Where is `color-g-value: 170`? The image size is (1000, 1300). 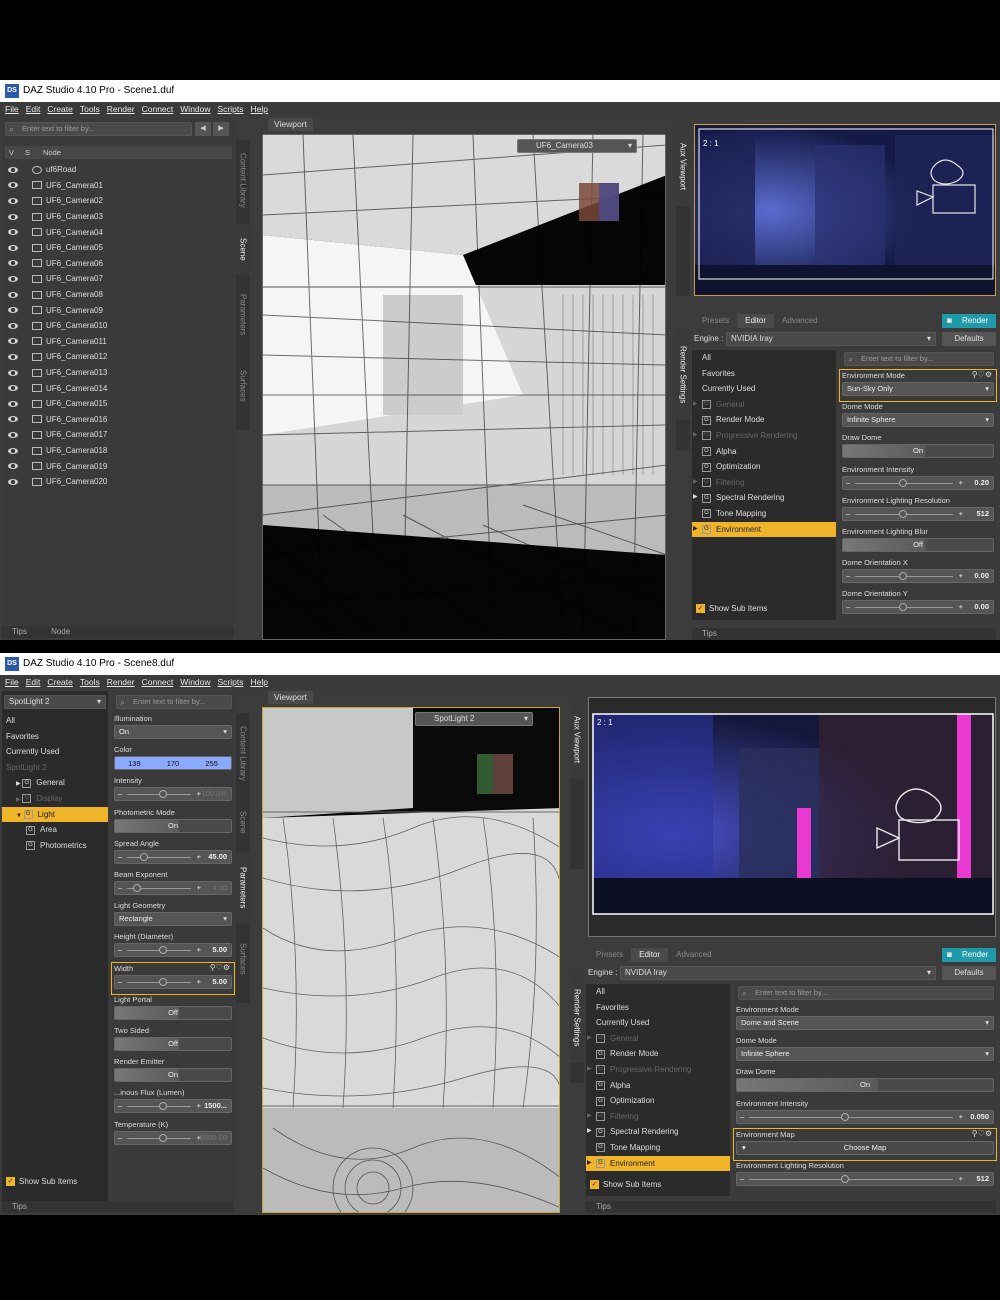
color-g-value: 170 is located at coordinates (173, 763).